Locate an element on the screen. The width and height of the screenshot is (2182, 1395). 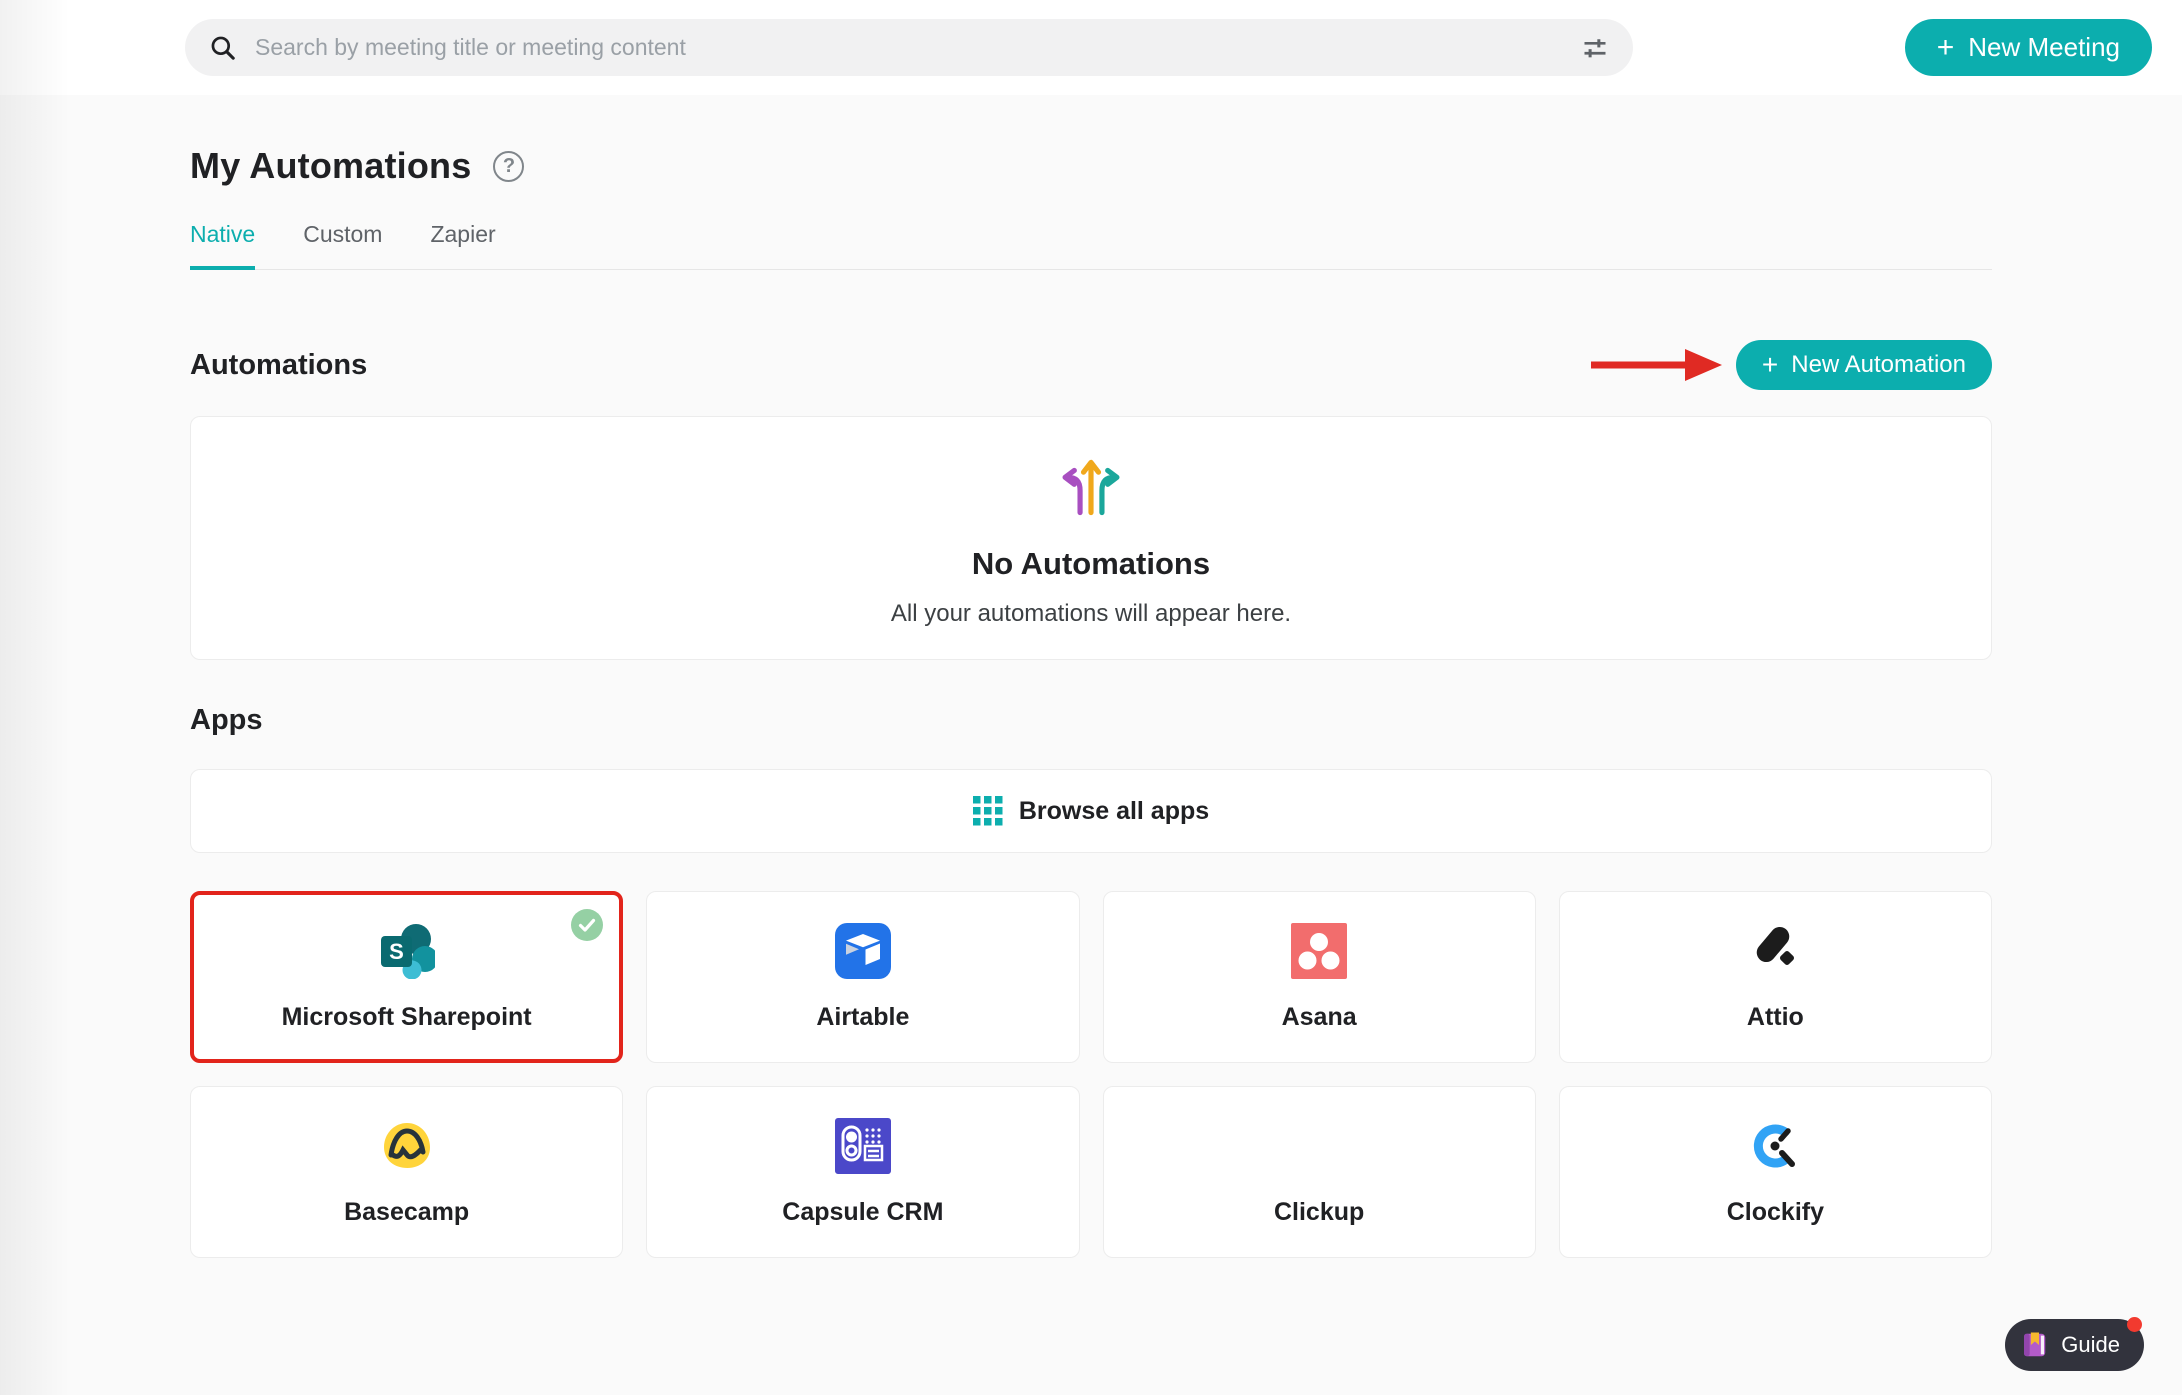
app-label: Asana is located at coordinates (1319, 1016).